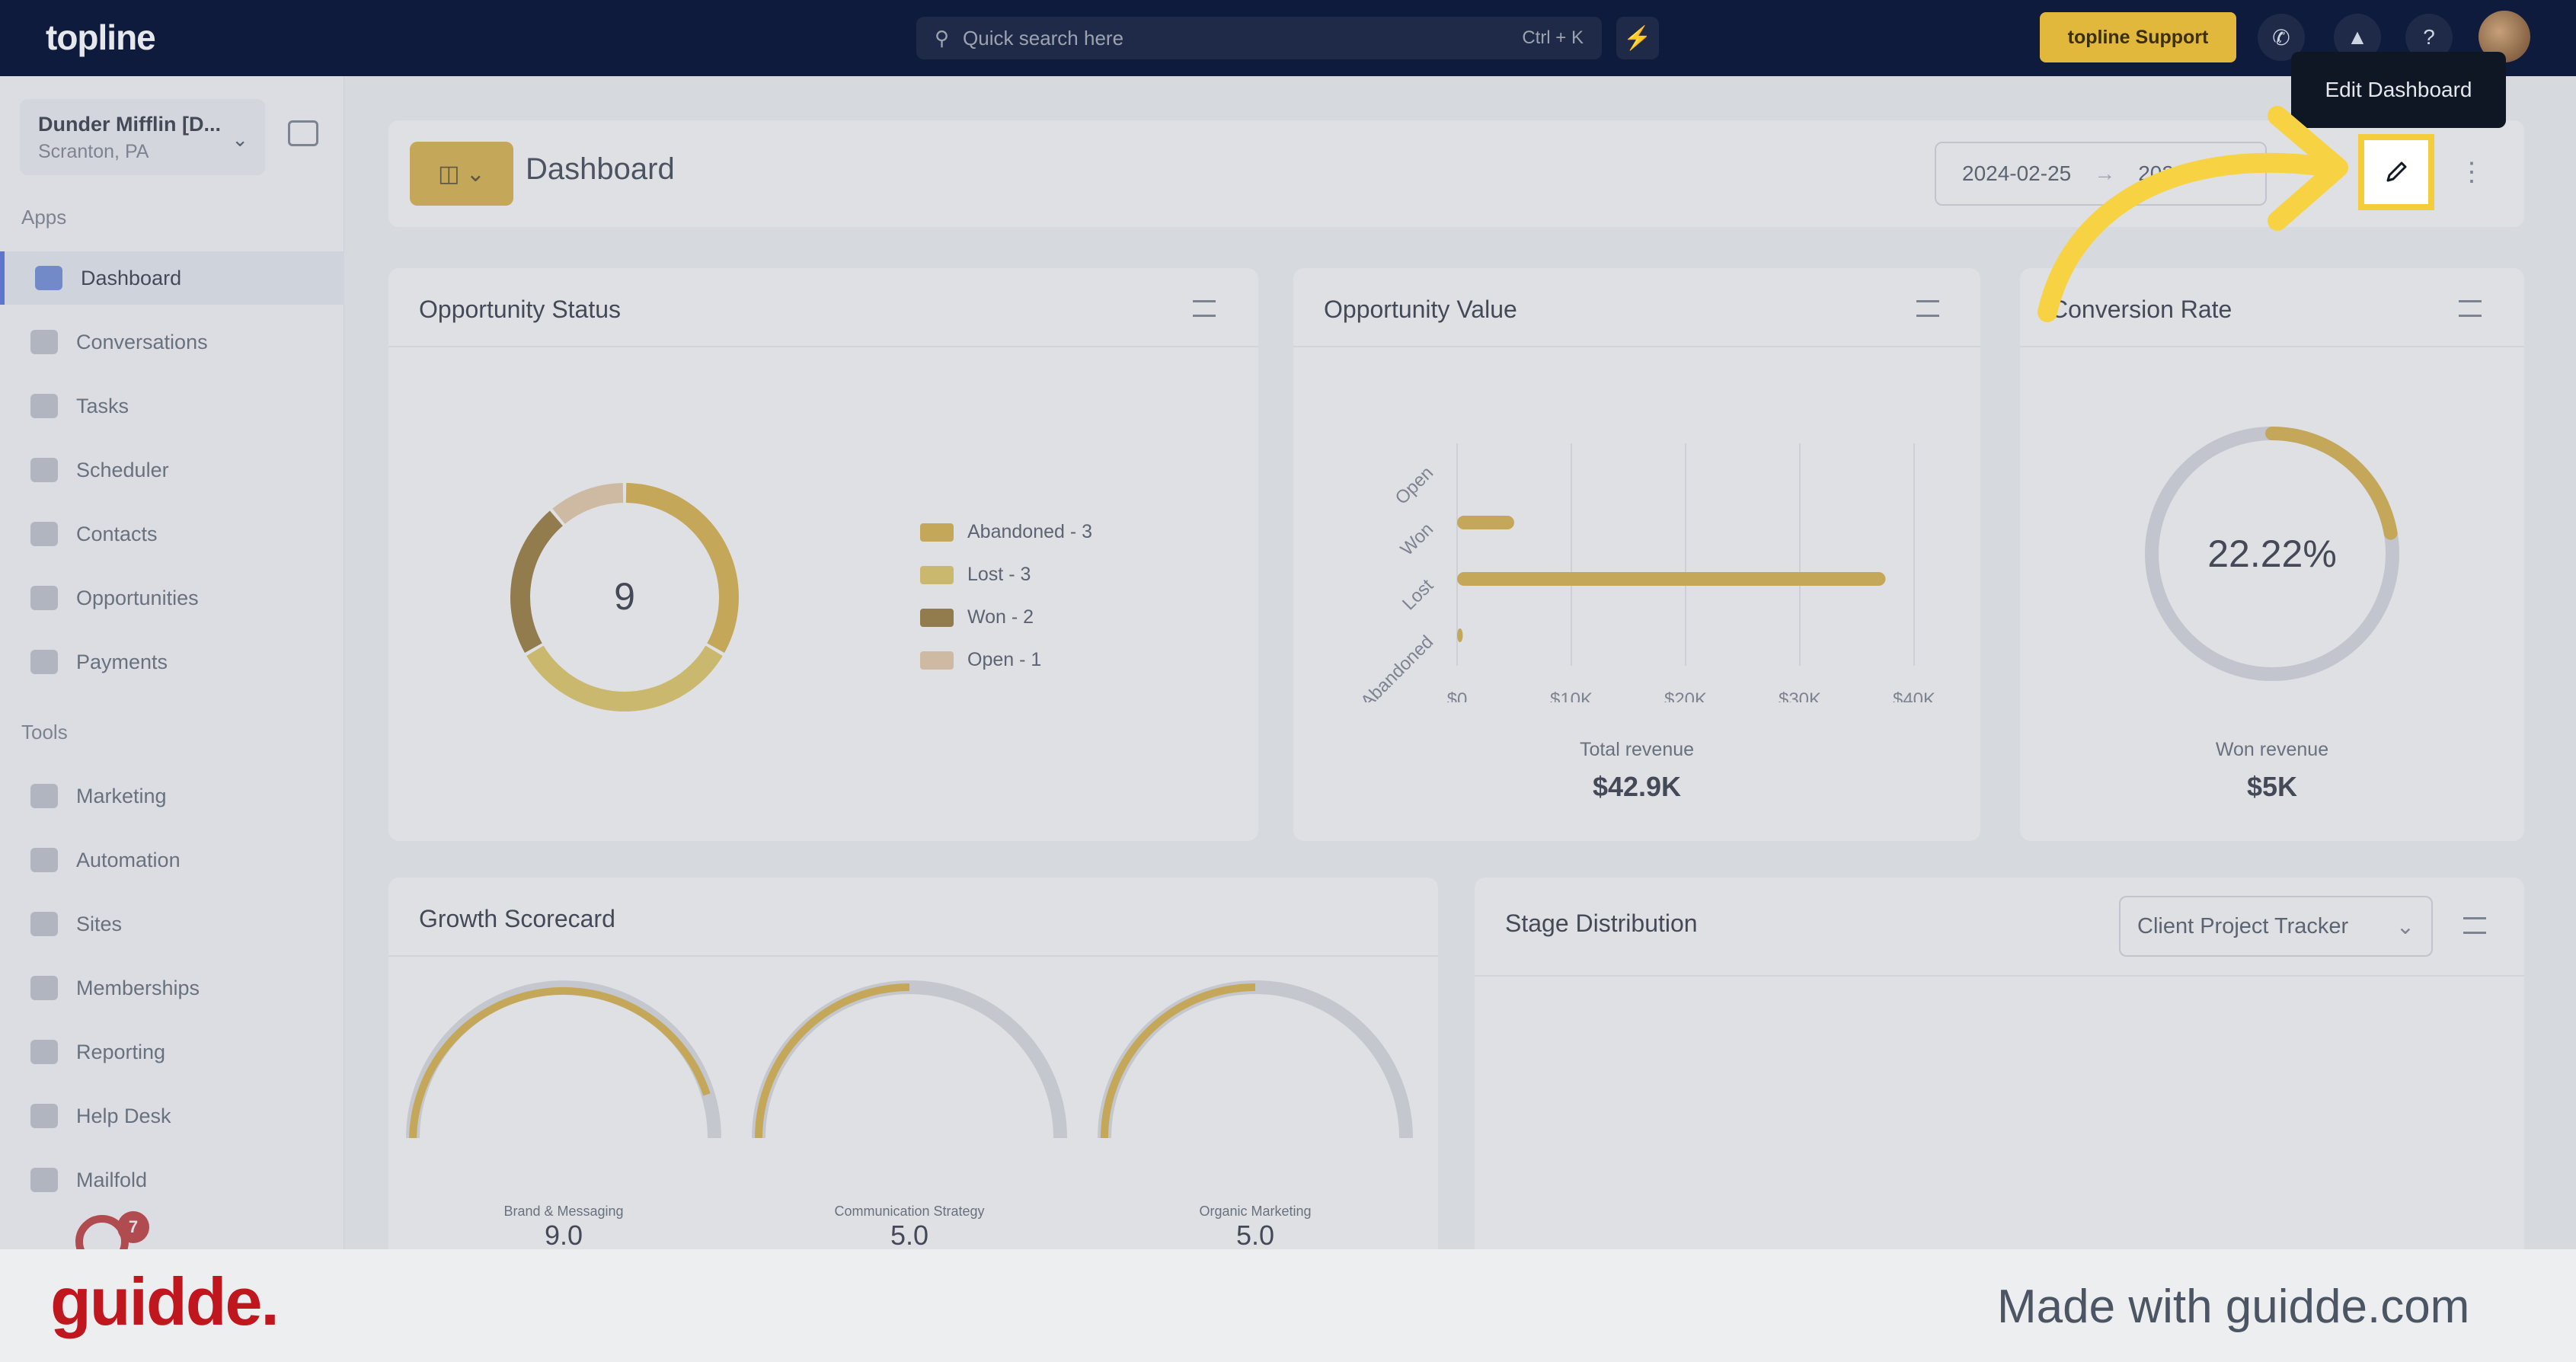 The width and height of the screenshot is (2576, 1362). Describe the element at coordinates (1417, 594) in the screenshot. I see `y-tick-label: Lost` at that location.